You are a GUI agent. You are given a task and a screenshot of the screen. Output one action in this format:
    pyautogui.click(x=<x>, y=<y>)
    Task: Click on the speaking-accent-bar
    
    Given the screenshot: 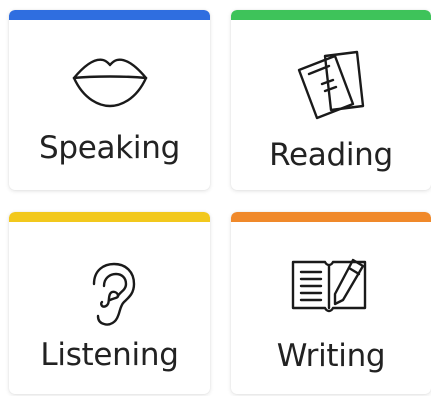 What is the action you would take?
    pyautogui.click(x=109, y=15)
    